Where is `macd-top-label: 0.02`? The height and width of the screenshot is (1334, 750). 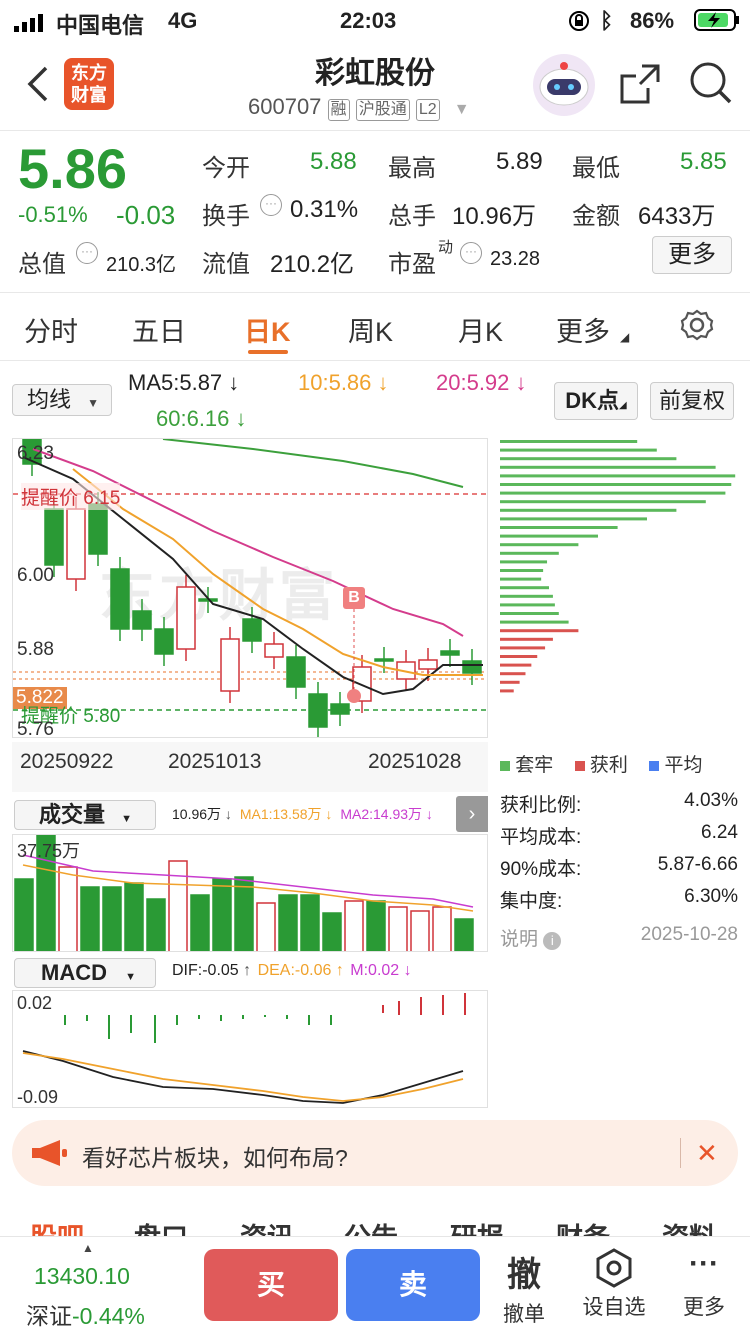 macd-top-label: 0.02 is located at coordinates (35, 1003).